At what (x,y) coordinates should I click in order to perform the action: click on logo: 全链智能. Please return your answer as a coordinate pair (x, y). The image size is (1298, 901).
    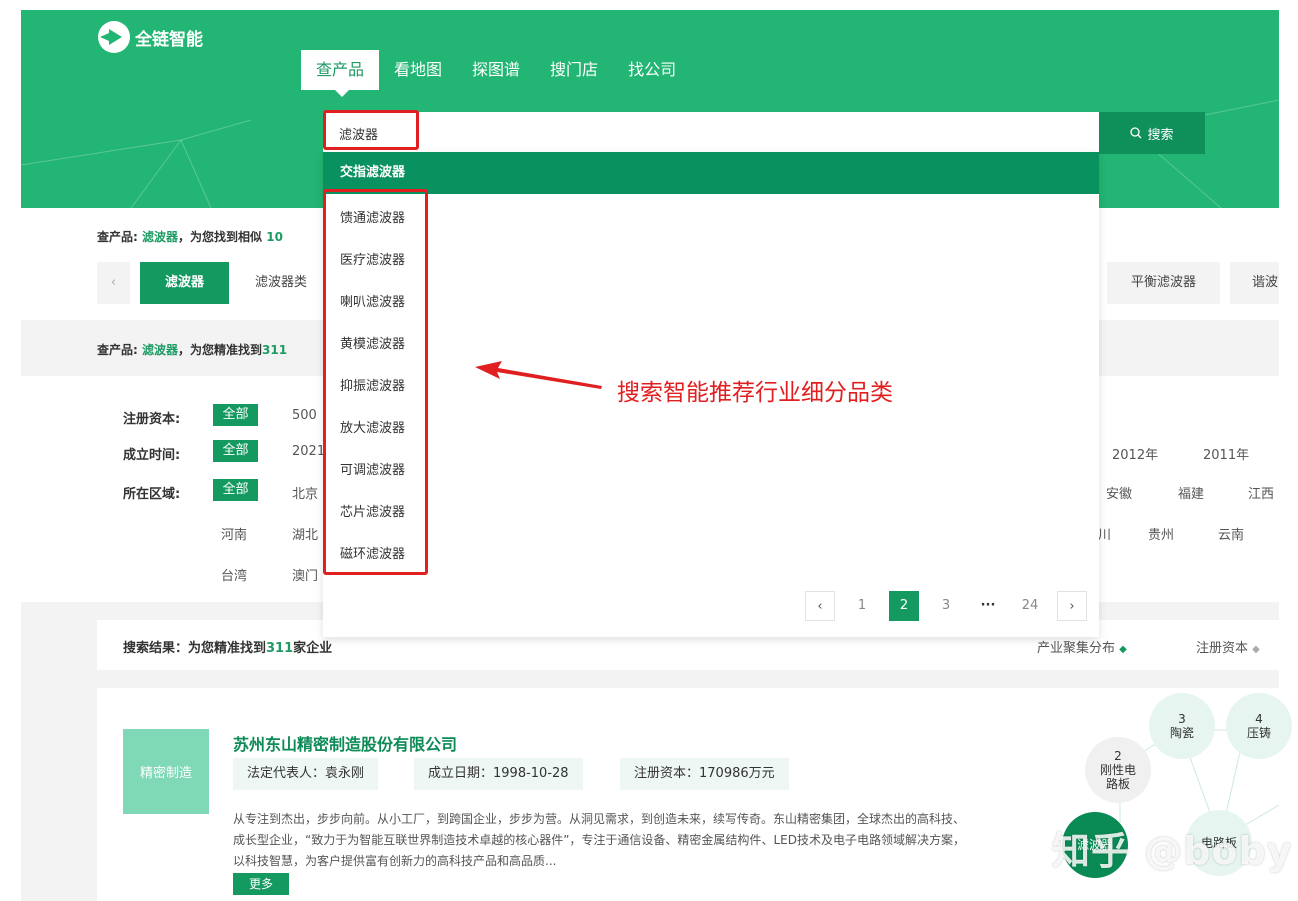
    Looking at the image, I should click on (150, 37).